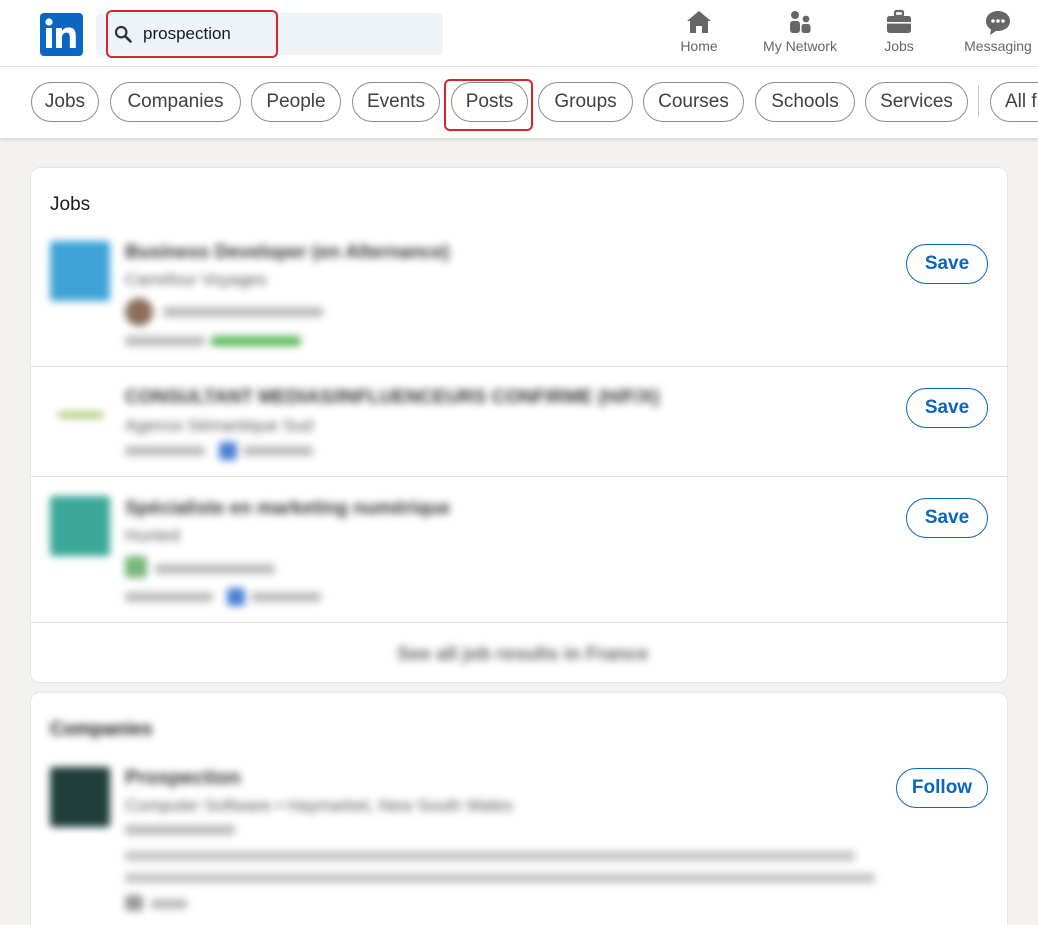 This screenshot has height=925, width=1038. What do you see at coordinates (585, 102) in the screenshot?
I see `filter-groups: Groups` at bounding box center [585, 102].